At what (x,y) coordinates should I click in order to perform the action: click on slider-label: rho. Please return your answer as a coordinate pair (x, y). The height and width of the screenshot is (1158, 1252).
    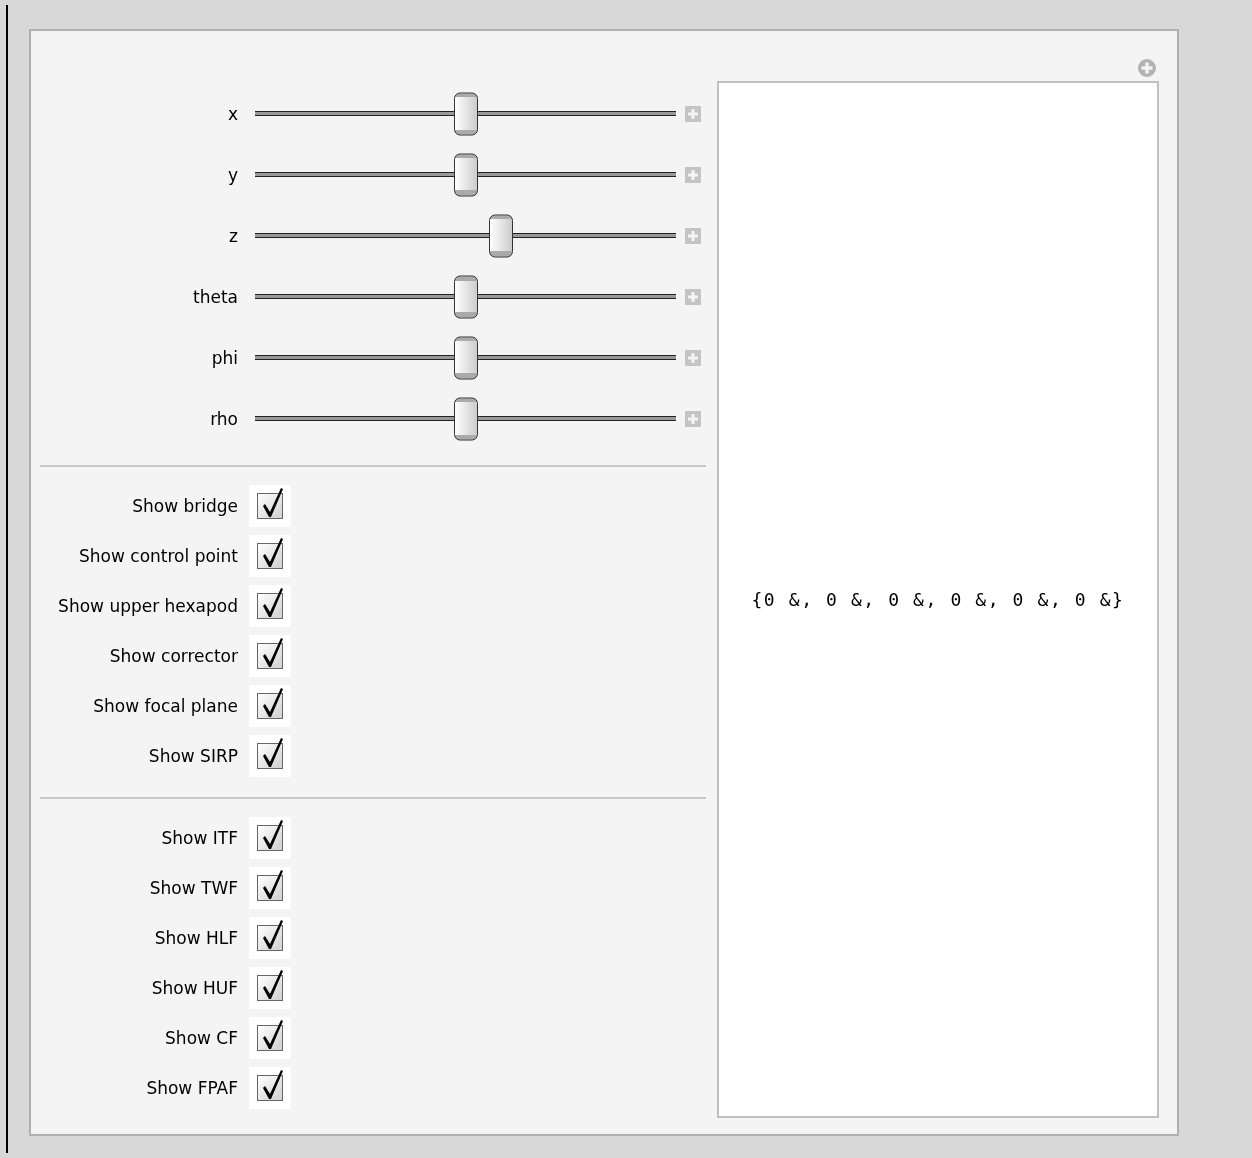
    Looking at the image, I should click on (223, 418).